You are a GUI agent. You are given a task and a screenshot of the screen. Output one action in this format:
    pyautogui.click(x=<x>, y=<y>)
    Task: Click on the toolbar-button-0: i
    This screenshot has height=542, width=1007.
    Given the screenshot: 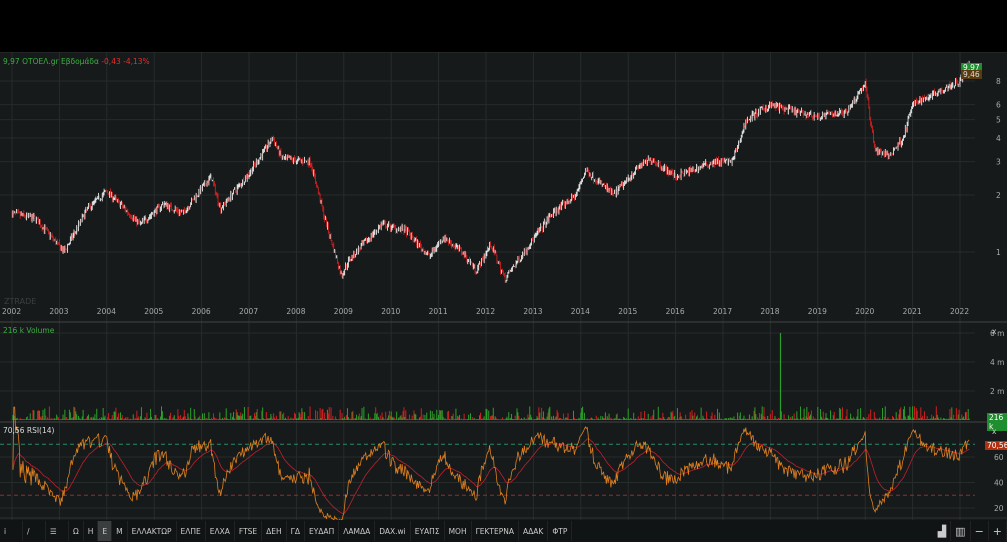 What is the action you would take?
    pyautogui.click(x=11, y=531)
    